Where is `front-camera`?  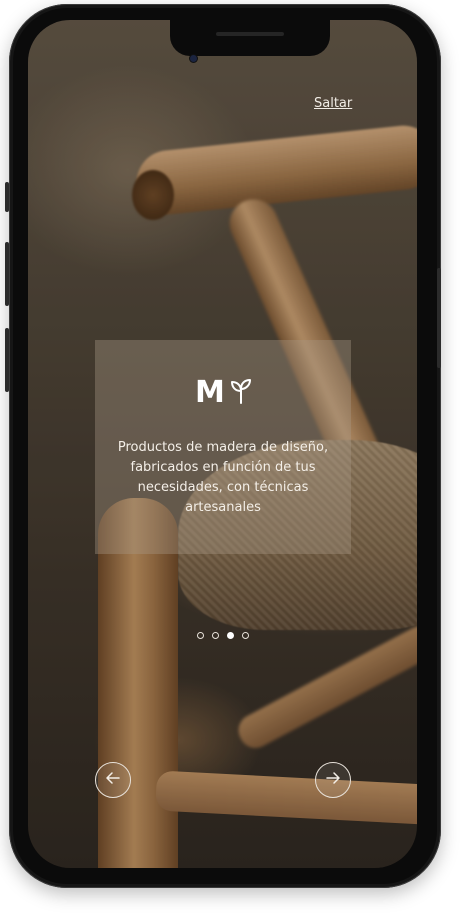 front-camera is located at coordinates (193, 58).